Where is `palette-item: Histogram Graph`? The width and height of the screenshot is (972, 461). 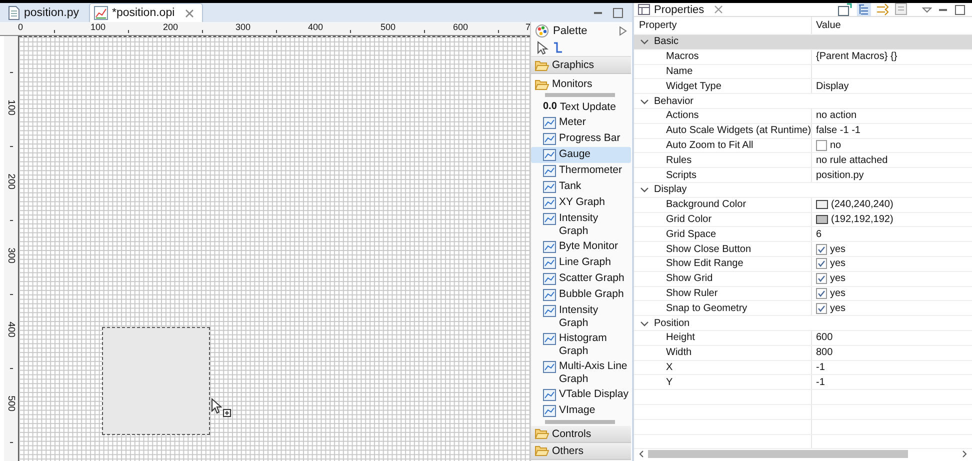 palette-item: Histogram Graph is located at coordinates (581, 344).